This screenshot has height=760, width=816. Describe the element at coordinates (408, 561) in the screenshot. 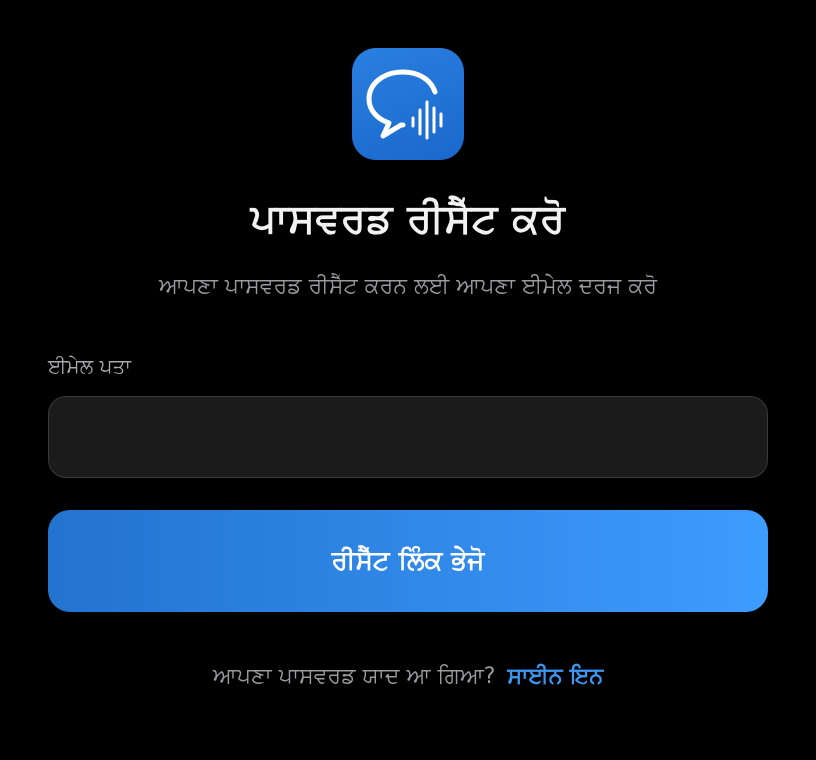

I see `send-reset-link-button: ਰੀਸੈੱਟ ਲਿੰਕ ਭੇਜੋ` at that location.